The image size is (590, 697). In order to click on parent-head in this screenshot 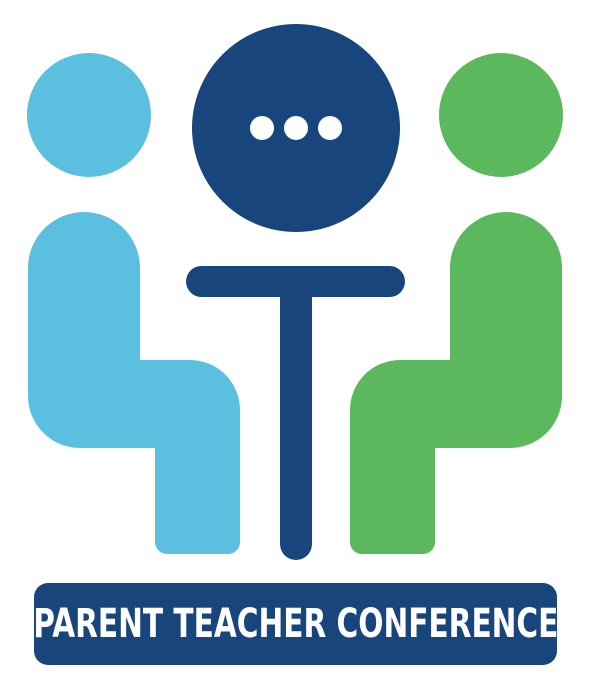, I will do `click(89, 115)`.